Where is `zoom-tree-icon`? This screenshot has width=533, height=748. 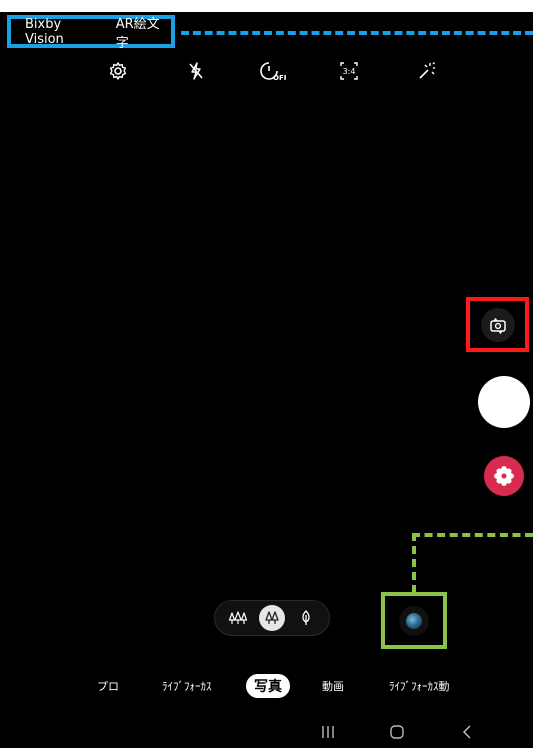 zoom-tree-icon is located at coordinates (272, 618).